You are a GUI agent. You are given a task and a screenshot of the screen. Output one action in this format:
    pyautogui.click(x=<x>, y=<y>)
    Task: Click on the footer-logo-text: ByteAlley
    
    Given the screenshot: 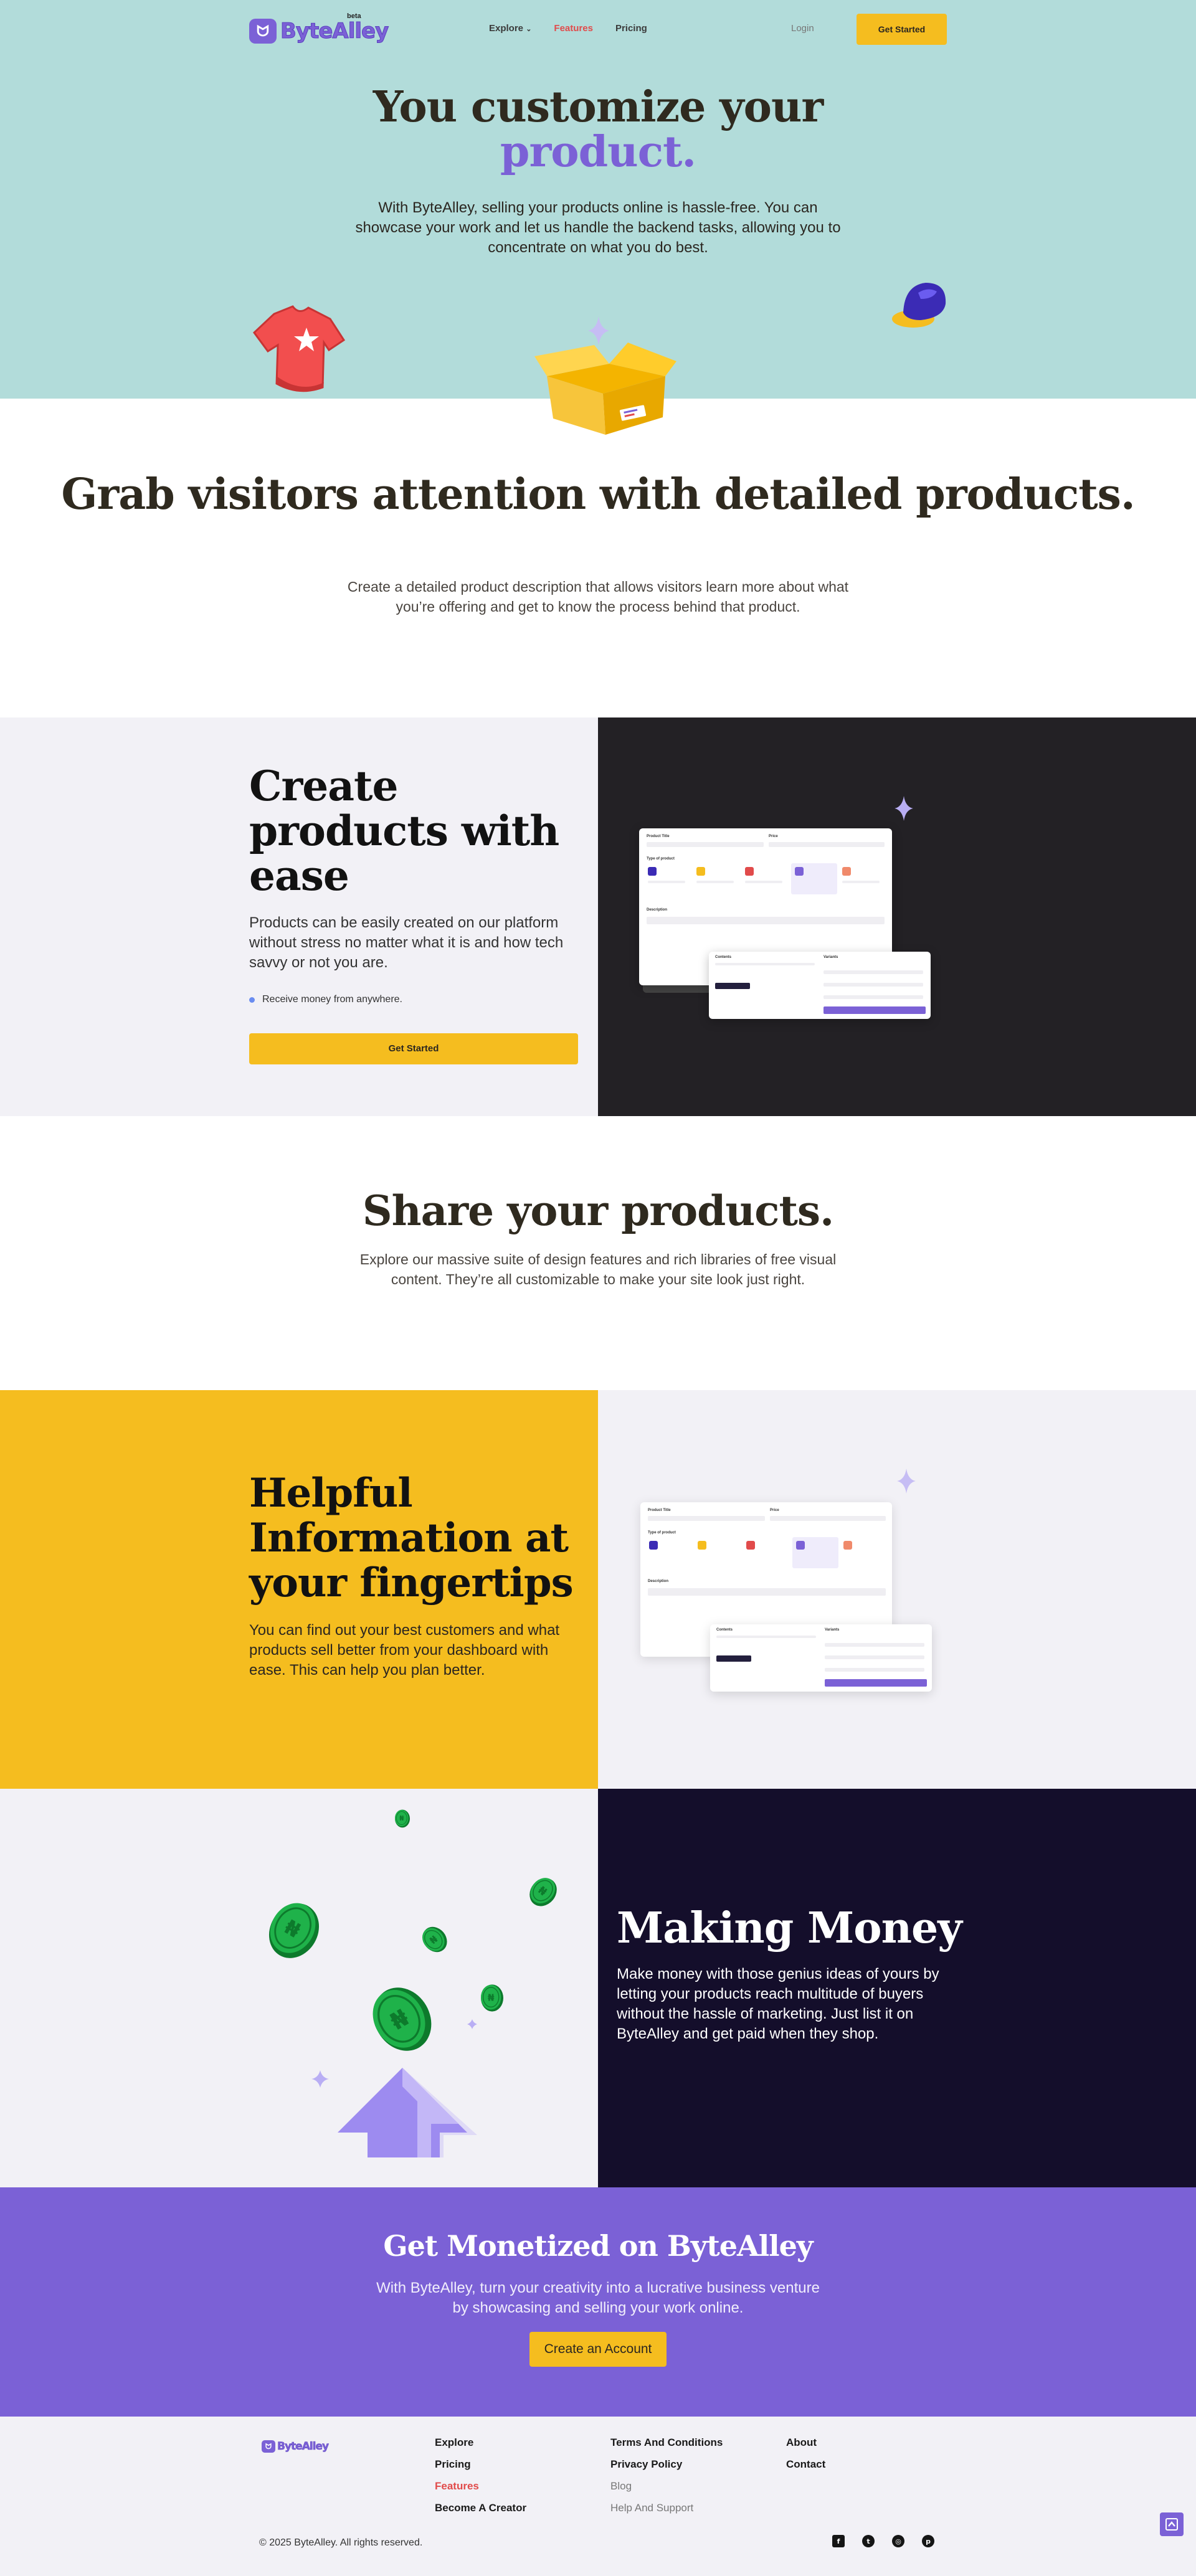 What is the action you would take?
    pyautogui.click(x=303, y=2447)
    